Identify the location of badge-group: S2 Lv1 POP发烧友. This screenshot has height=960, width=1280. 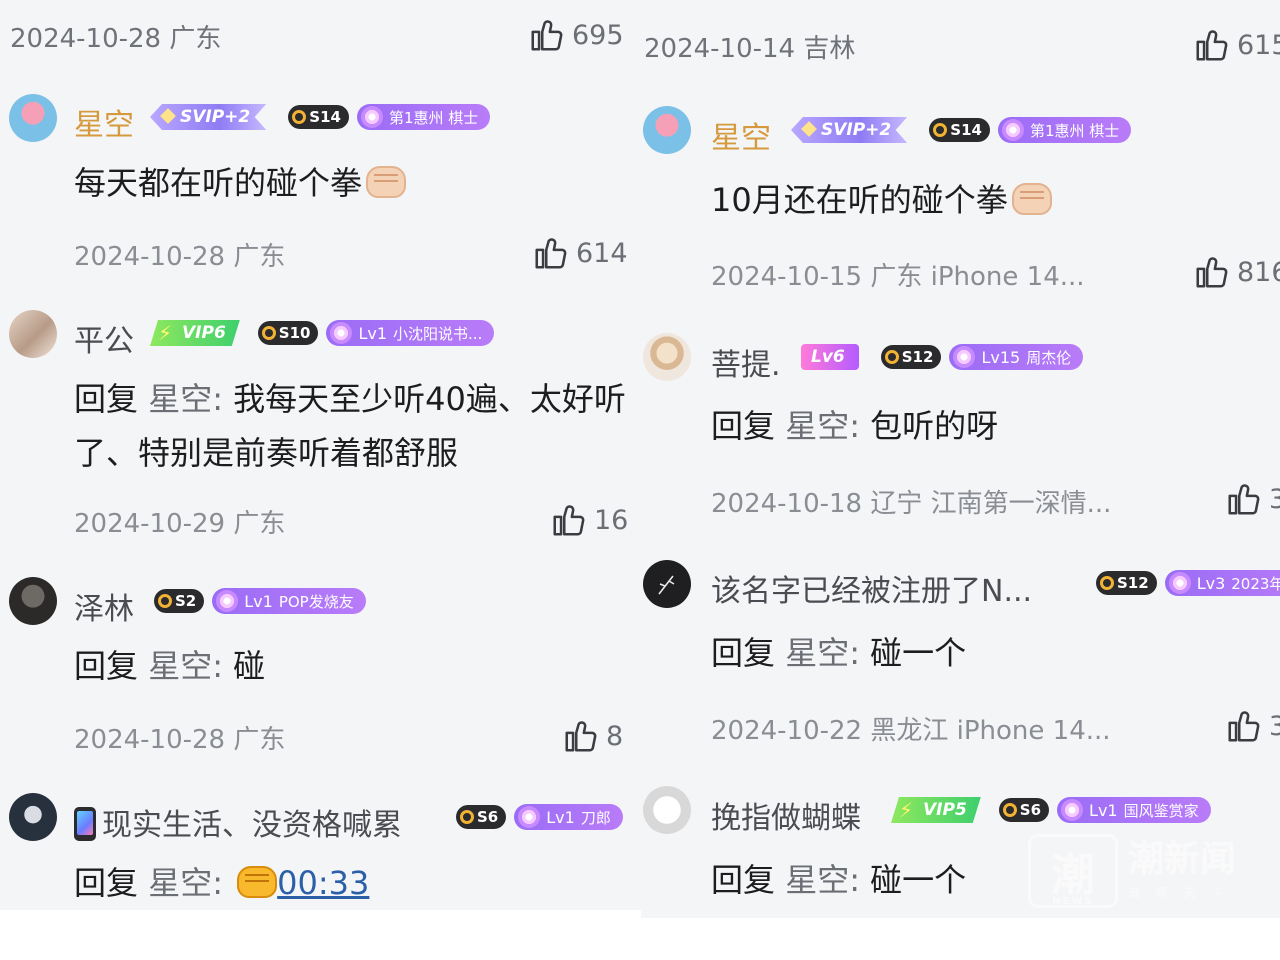
(260, 601).